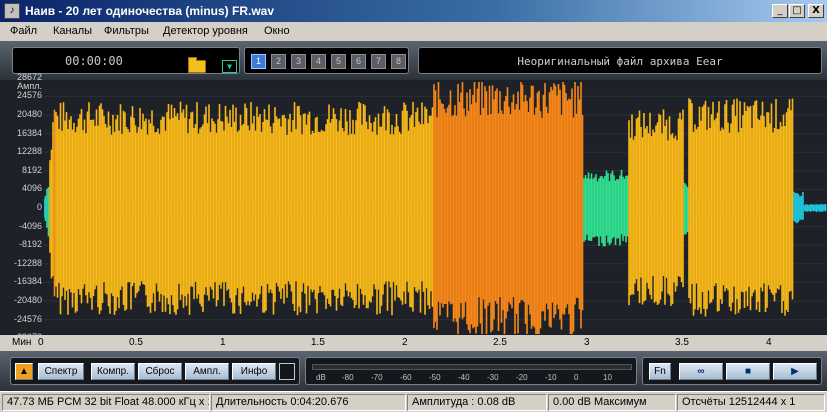 The width and height of the screenshot is (827, 412). What do you see at coordinates (358, 61) in the screenshot?
I see `channel-6-button: 6` at bounding box center [358, 61].